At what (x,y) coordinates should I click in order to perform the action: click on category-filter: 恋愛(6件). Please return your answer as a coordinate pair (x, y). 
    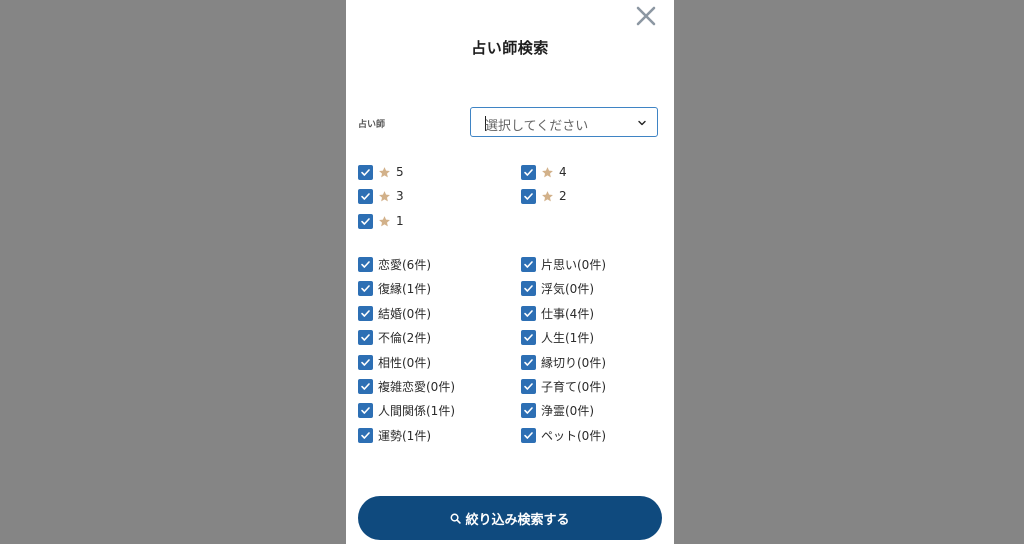
    Looking at the image, I should click on (394, 264).